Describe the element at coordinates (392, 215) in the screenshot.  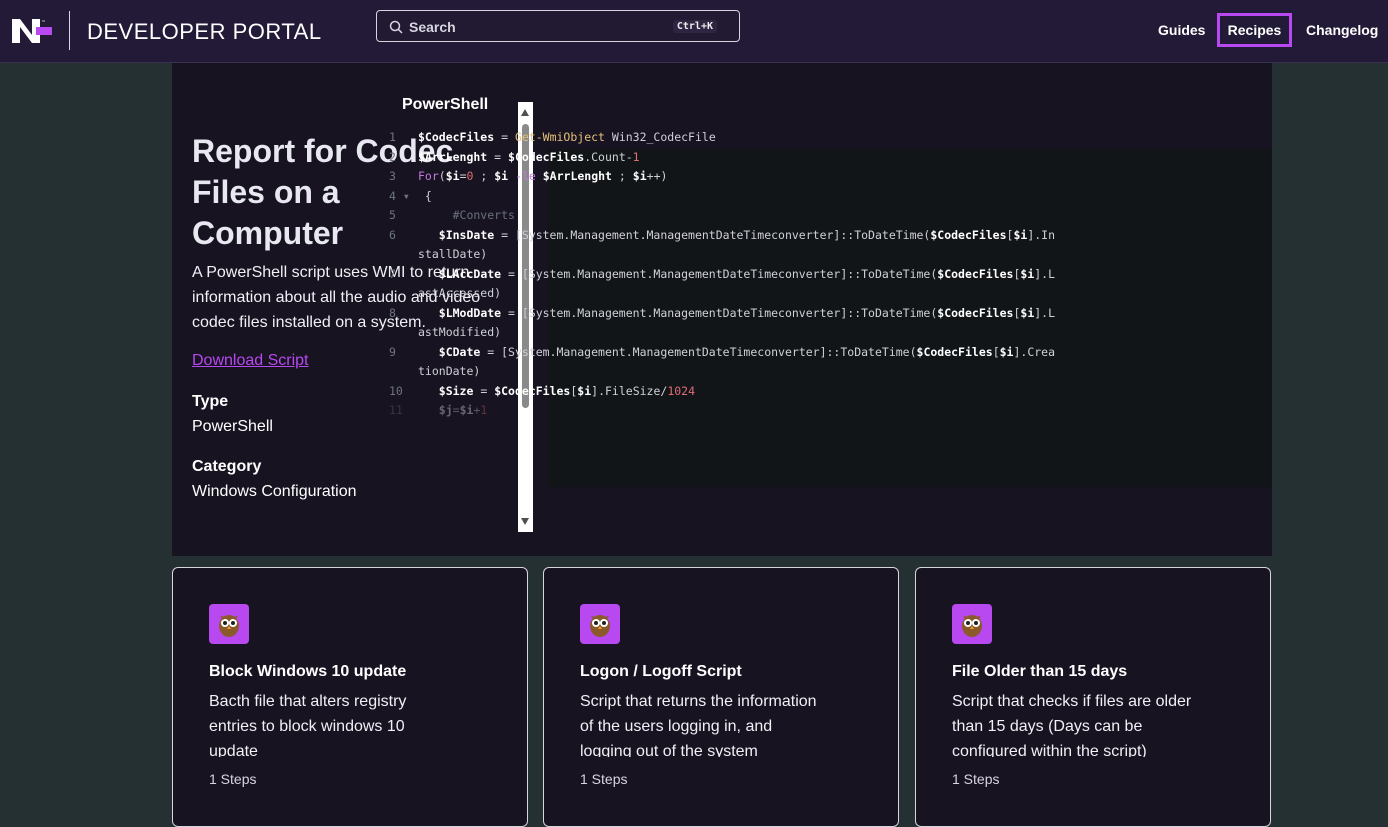
I see `line-number: 5` at that location.